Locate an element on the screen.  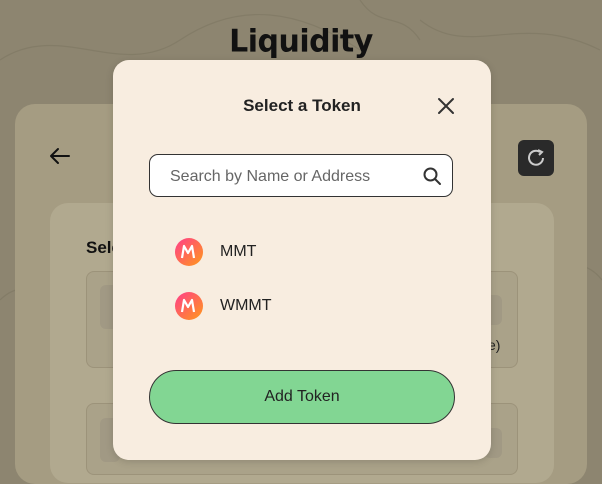
refresh-button is located at coordinates (536, 158).